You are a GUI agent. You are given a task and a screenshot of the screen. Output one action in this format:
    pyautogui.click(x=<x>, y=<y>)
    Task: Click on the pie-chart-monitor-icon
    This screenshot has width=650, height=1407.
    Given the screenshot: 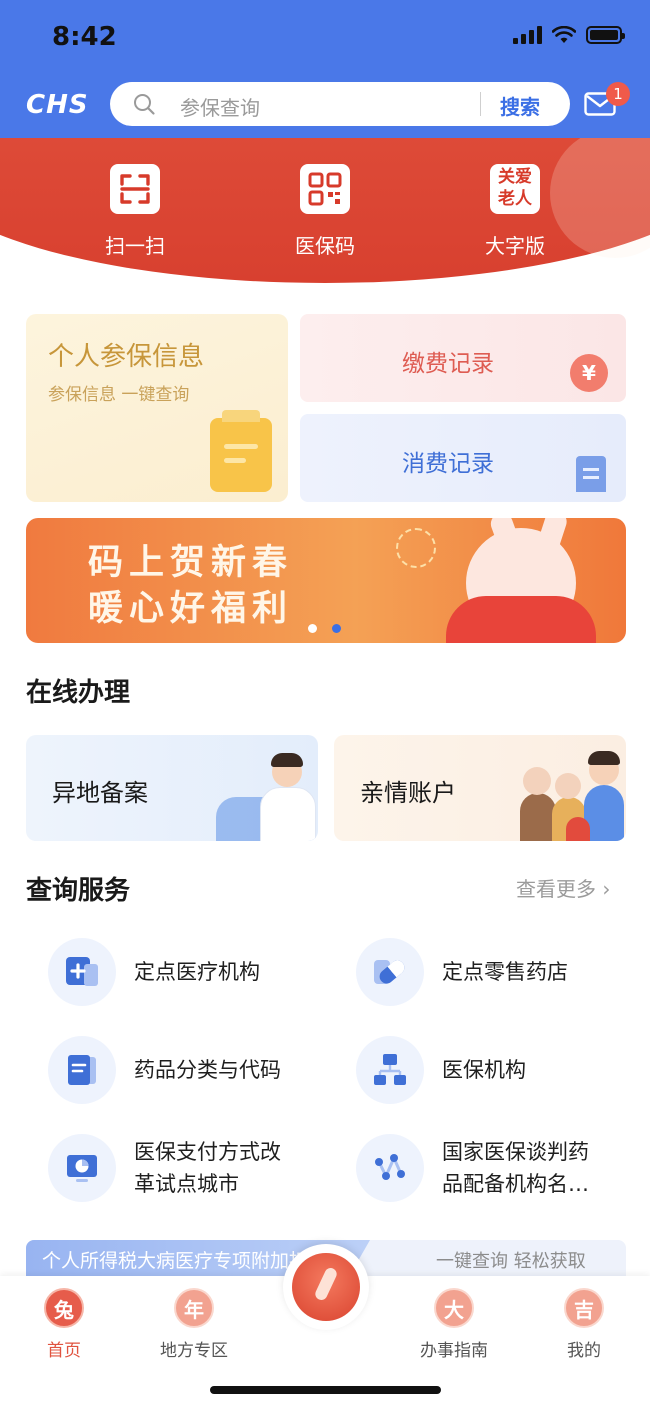 What is the action you would take?
    pyautogui.click(x=82, y=1168)
    